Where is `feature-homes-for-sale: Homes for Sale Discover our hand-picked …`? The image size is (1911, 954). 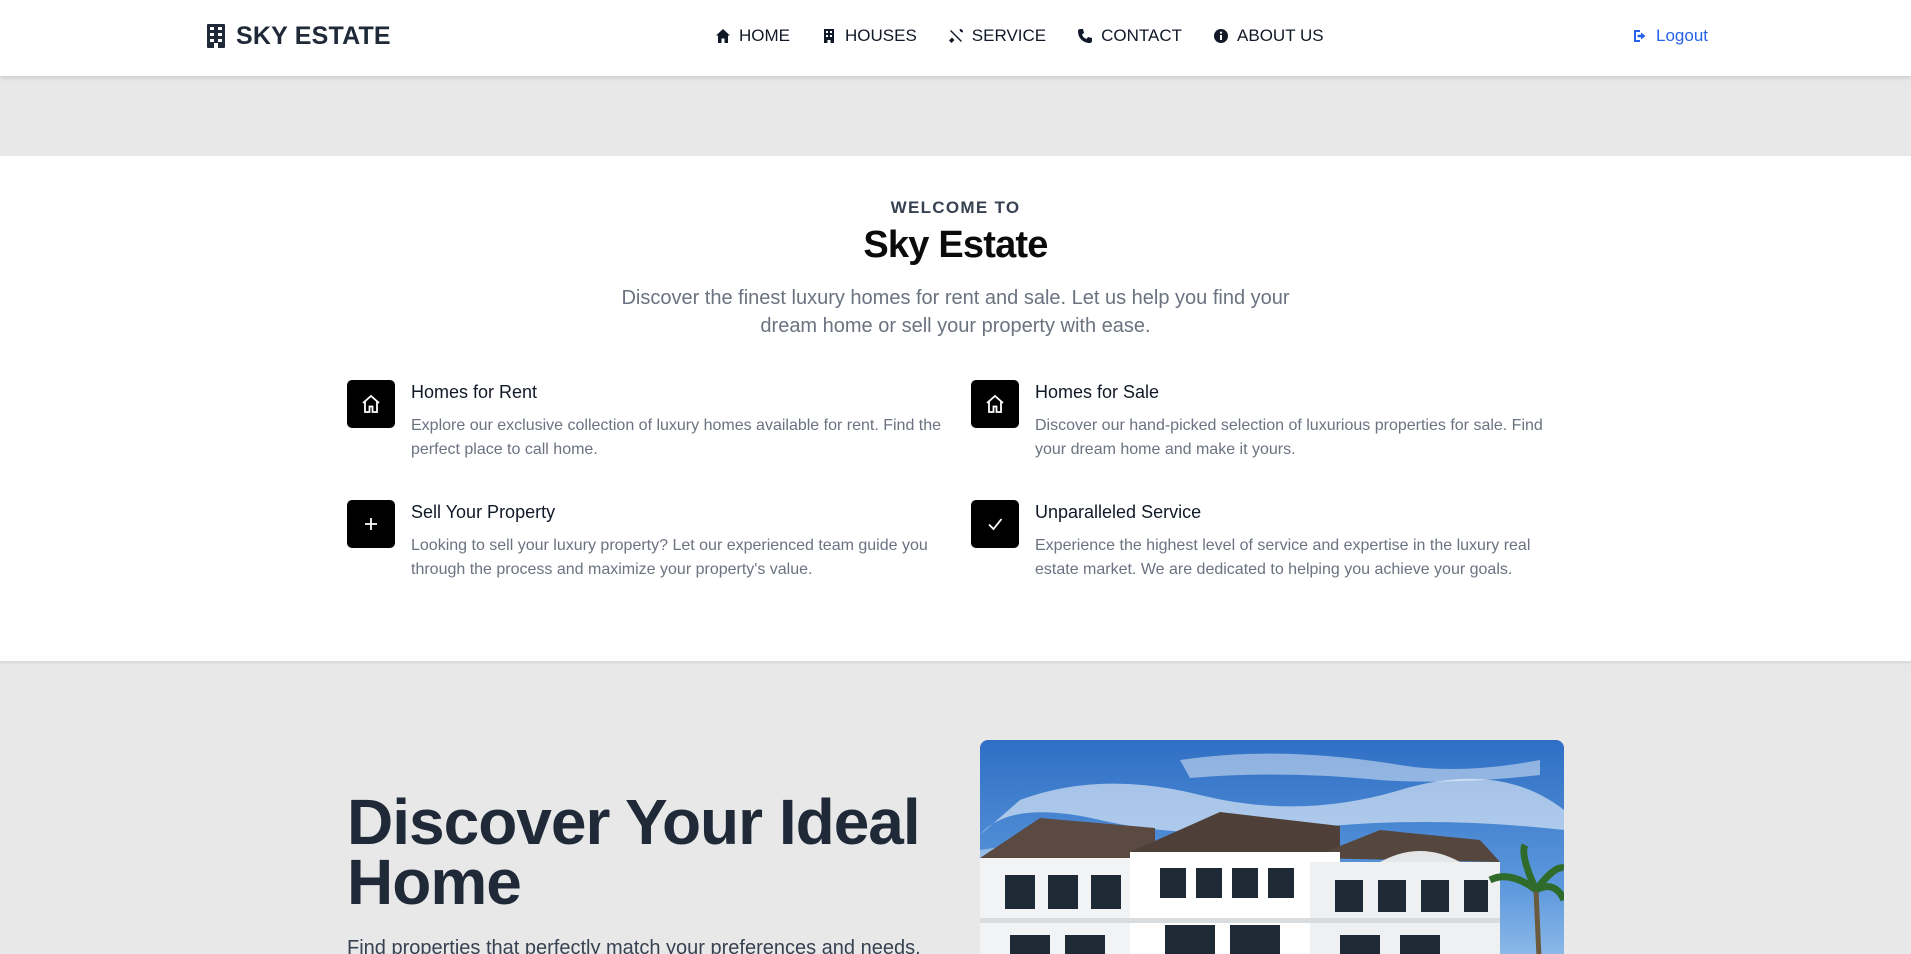 feature-homes-for-sale: Homes for Sale Discover our hand-picked … is located at coordinates (1271, 425).